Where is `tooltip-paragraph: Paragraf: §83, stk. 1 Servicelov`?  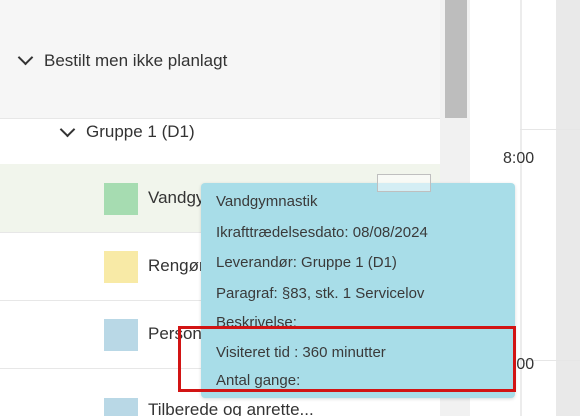
tooltip-paragraph: Paragraf: §83, stk. 1 Servicelov is located at coordinates (320, 293).